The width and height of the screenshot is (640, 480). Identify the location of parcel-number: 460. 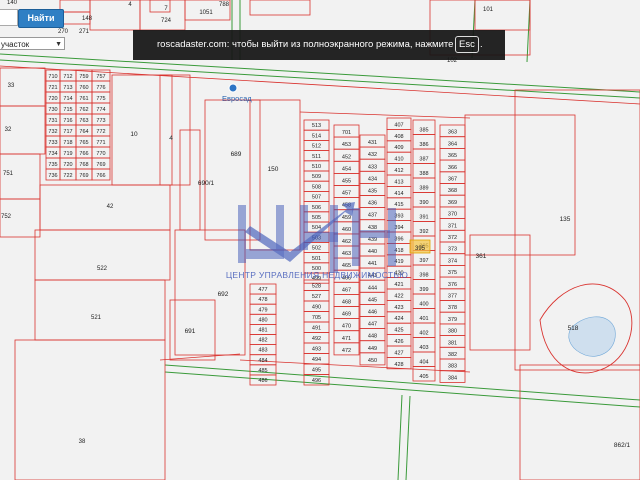
(346, 230).